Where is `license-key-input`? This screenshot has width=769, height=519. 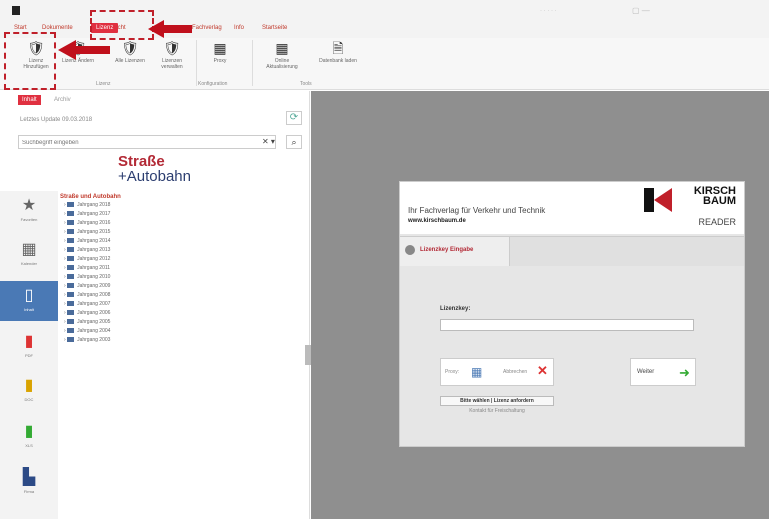 license-key-input is located at coordinates (567, 327).